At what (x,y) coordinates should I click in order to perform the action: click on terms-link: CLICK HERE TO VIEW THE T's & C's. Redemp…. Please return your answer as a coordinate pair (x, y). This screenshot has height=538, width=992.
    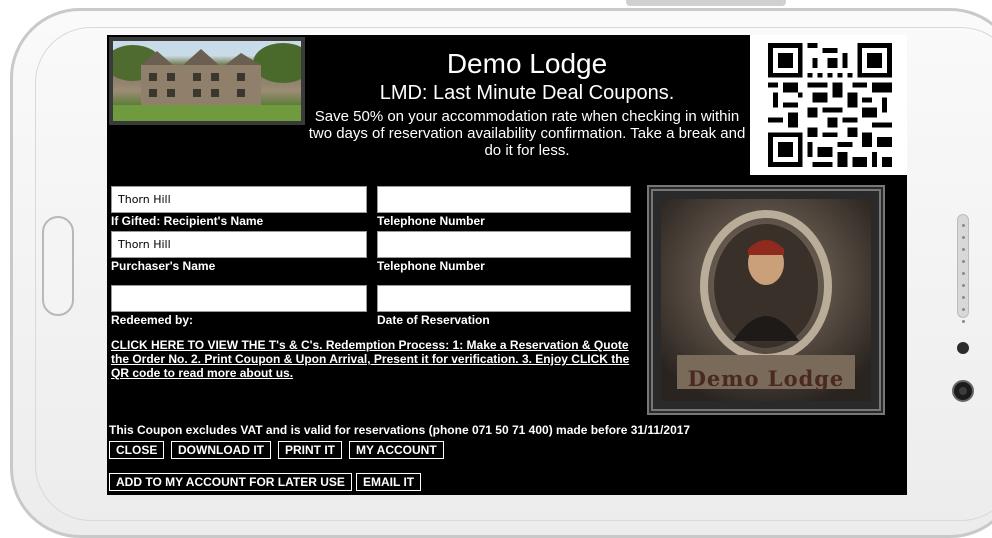
    Looking at the image, I should click on (371, 359).